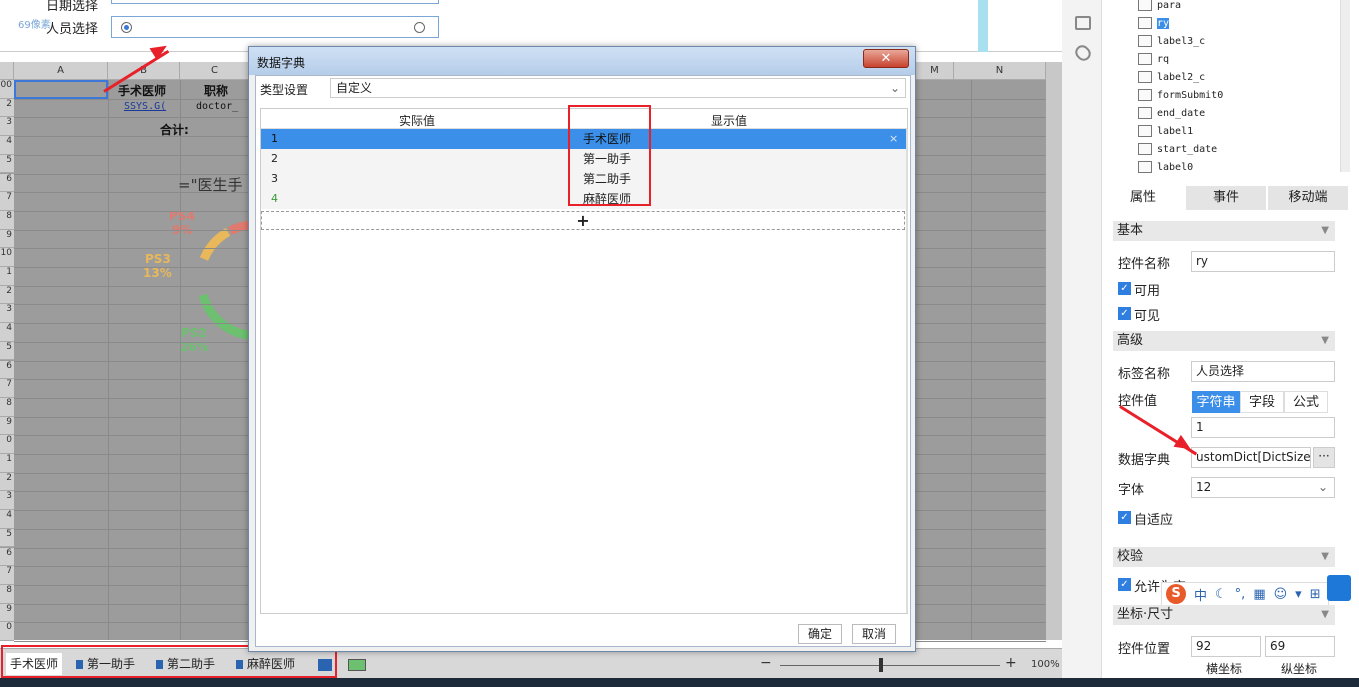  What do you see at coordinates (1011, 663) in the screenshot?
I see `zoom-in-icon: +` at bounding box center [1011, 663].